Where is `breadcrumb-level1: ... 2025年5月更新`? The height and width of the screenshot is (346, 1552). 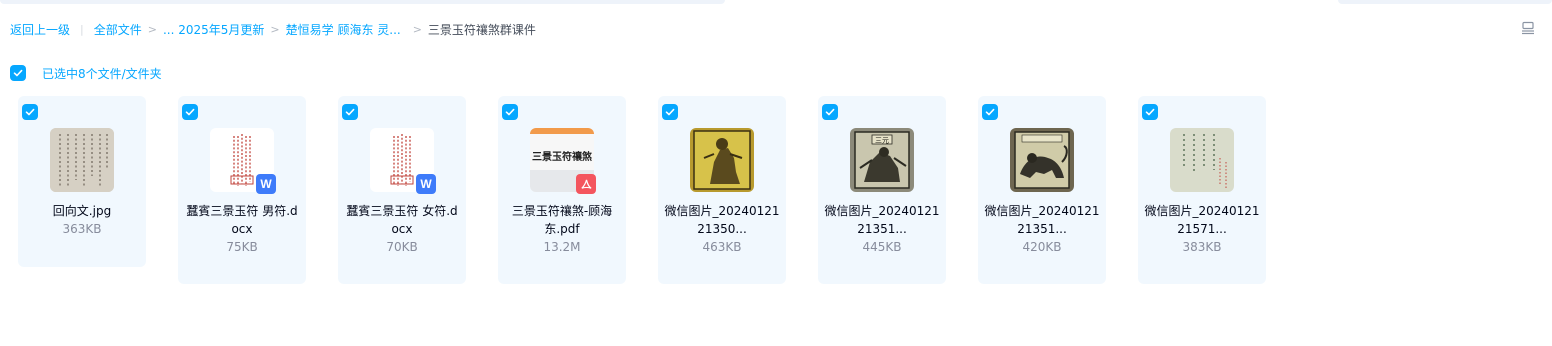 breadcrumb-level1: ... 2025年5月更新 is located at coordinates (213, 29).